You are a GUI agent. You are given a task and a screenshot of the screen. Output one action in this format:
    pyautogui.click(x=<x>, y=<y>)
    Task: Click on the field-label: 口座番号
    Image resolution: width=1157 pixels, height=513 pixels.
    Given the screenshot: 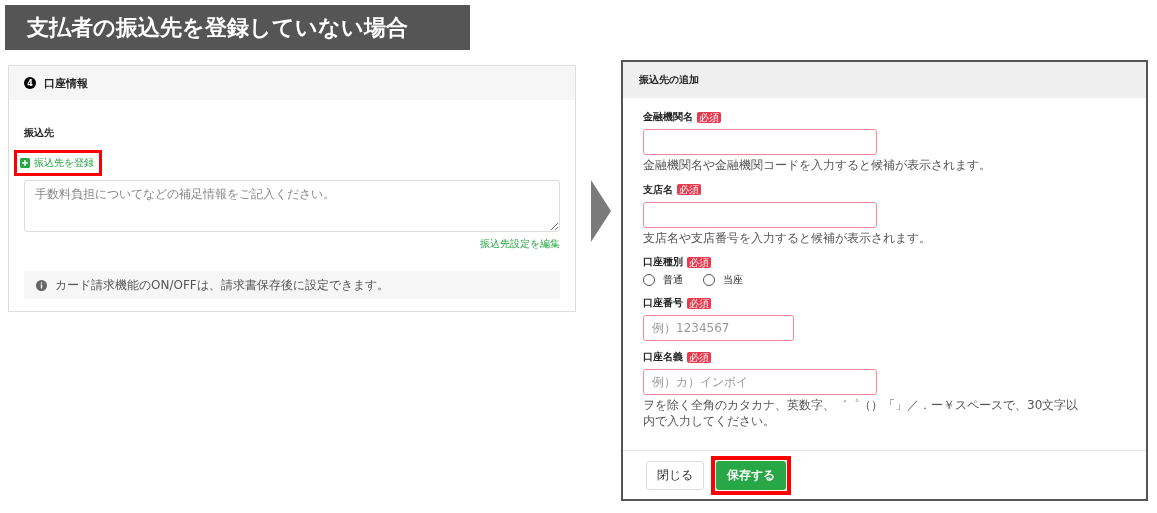 What is the action you would take?
    pyautogui.click(x=663, y=303)
    